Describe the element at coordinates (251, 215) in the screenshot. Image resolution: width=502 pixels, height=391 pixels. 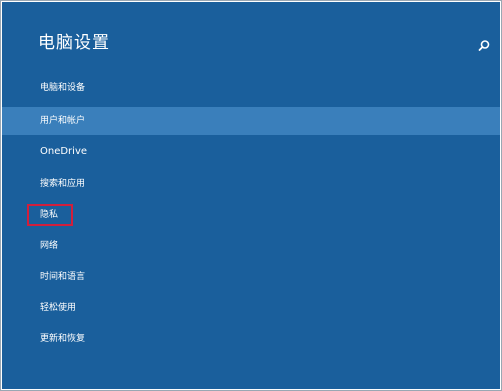
I see `nav-item-privacy: 隐私` at that location.